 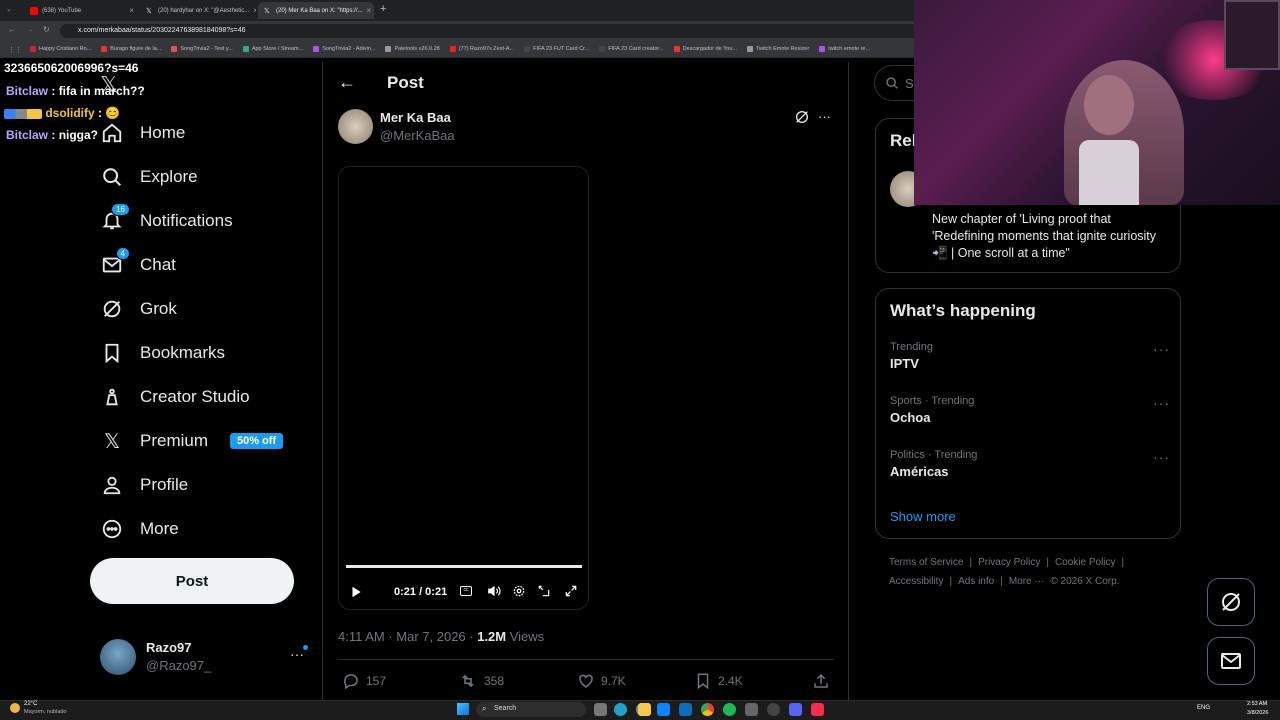 What do you see at coordinates (30, 29) in the screenshot?
I see `forward-icon: →` at bounding box center [30, 29].